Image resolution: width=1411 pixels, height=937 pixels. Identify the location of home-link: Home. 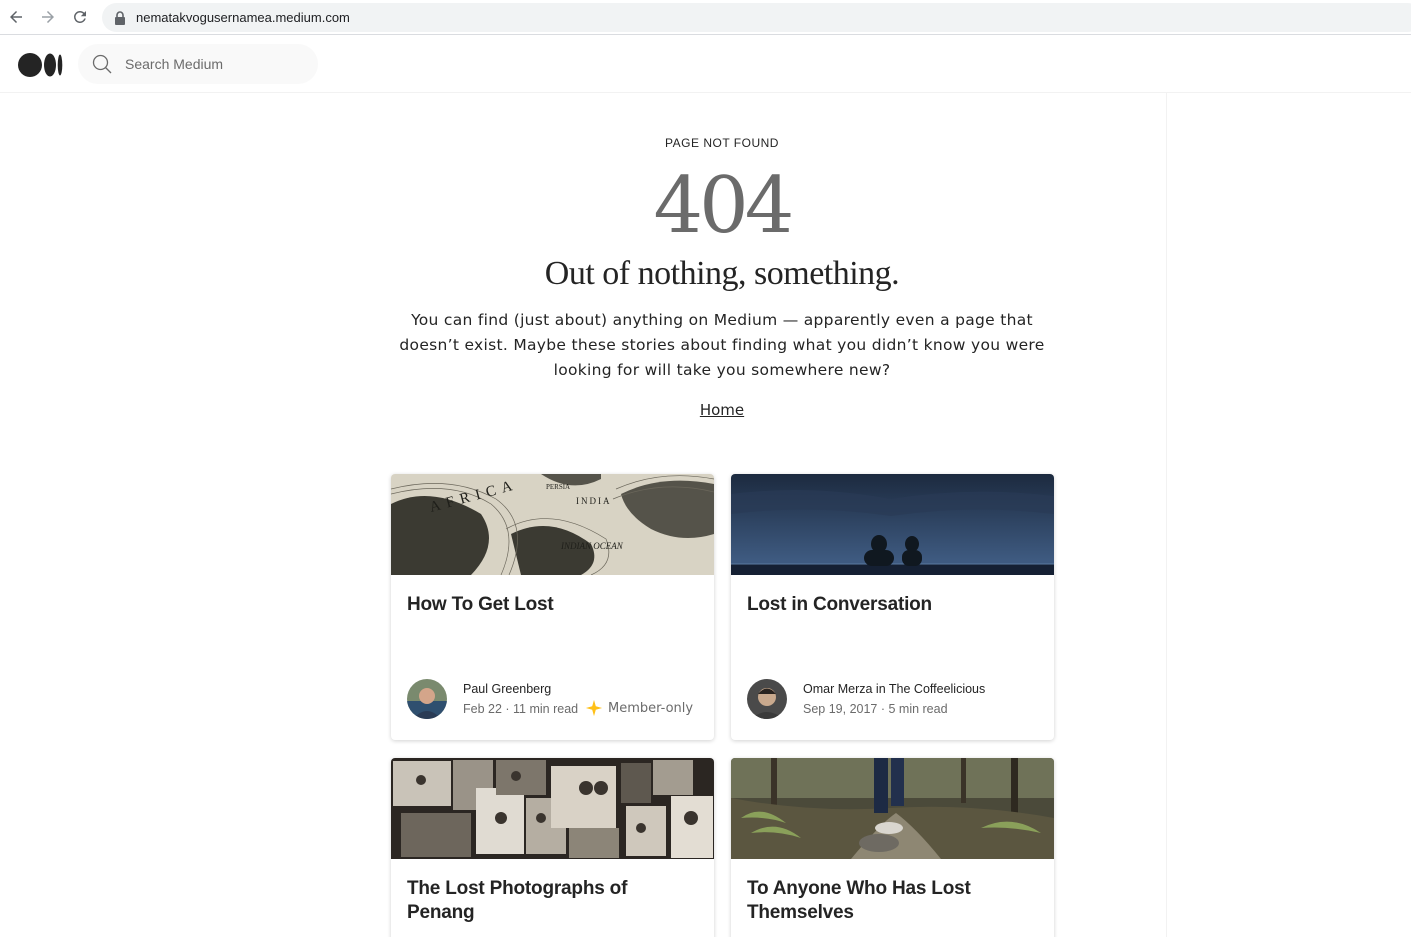
(722, 410).